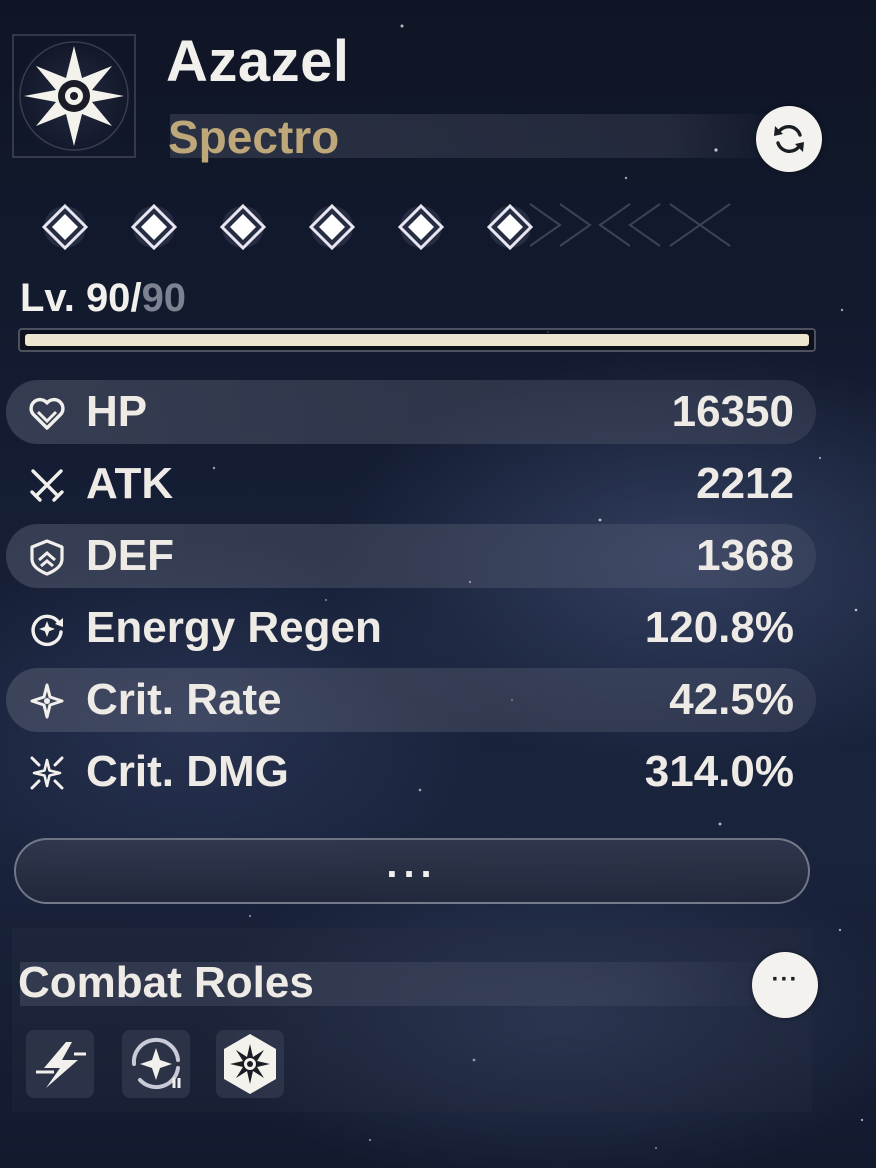 The width and height of the screenshot is (876, 1168). I want to click on element-badge, so click(74, 96).